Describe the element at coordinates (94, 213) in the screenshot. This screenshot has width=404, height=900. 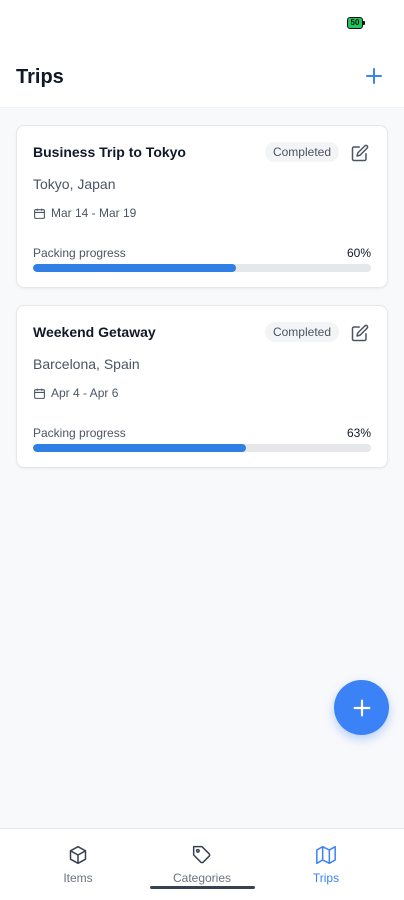
I see `trip-dates-text: Mar 14 - Mar 19` at that location.